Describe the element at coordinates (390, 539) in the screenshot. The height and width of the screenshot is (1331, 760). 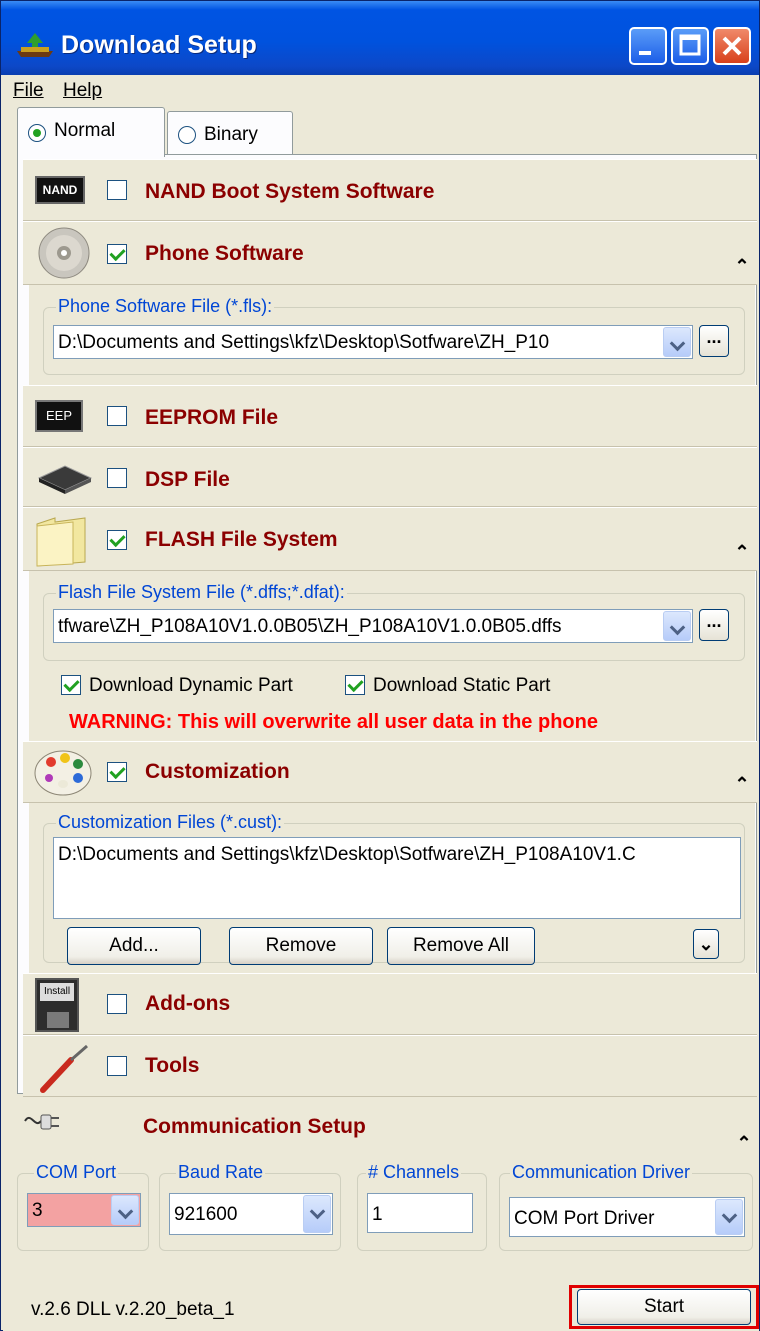
I see `section-flash: FLASH File System ⌃` at that location.